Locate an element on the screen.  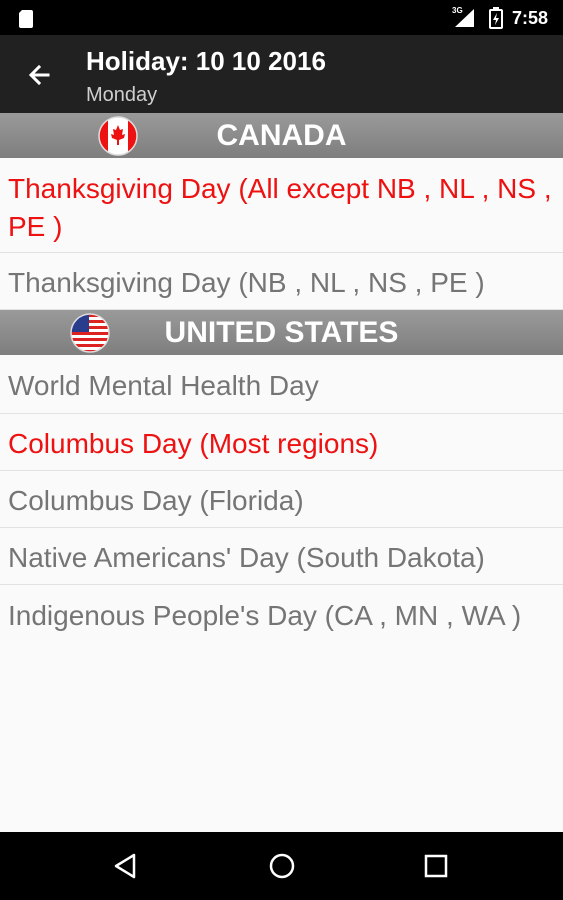
holiday-name: Thanksgiving Day (NB , NL , NS , PE ) is located at coordinates (246, 282).